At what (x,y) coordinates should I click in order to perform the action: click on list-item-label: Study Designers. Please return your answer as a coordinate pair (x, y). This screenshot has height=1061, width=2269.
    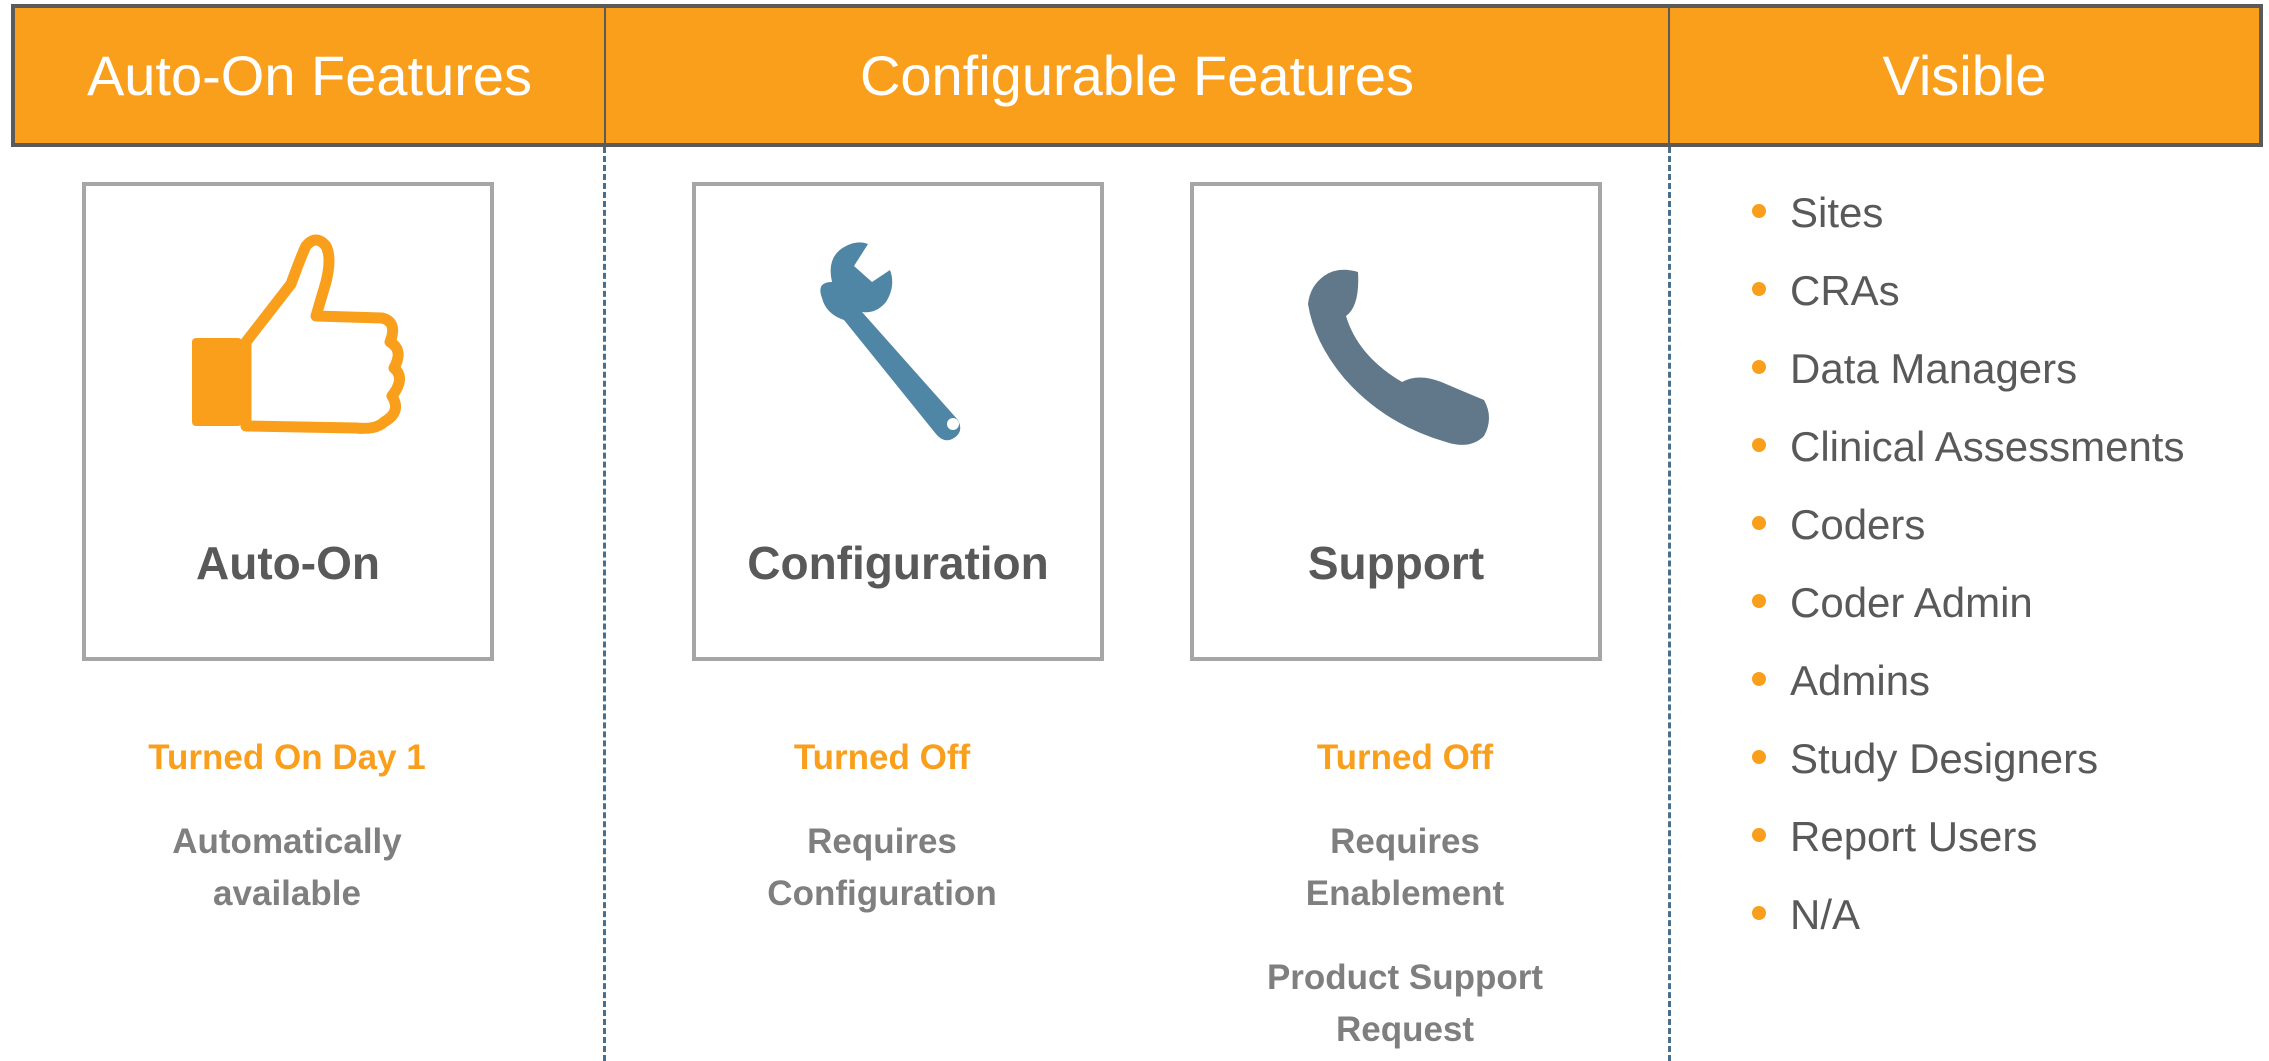
    Looking at the image, I should click on (1944, 758).